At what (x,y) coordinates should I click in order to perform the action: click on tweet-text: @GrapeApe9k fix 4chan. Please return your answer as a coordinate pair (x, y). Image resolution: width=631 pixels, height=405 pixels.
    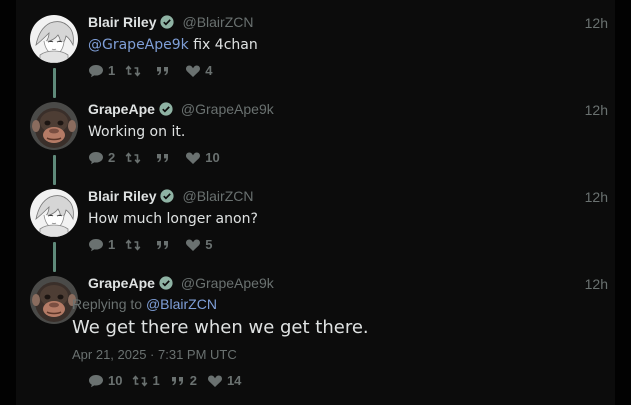
    Looking at the image, I should click on (173, 45).